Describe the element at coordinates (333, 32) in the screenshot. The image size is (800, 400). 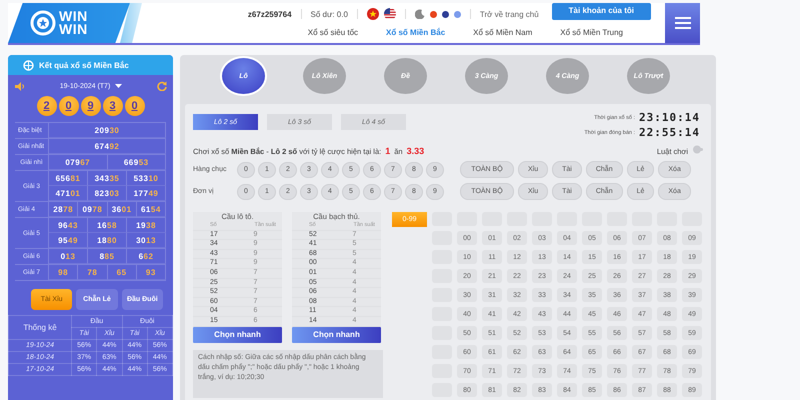
I see `nav-link: Xổ số siêu tốc` at that location.